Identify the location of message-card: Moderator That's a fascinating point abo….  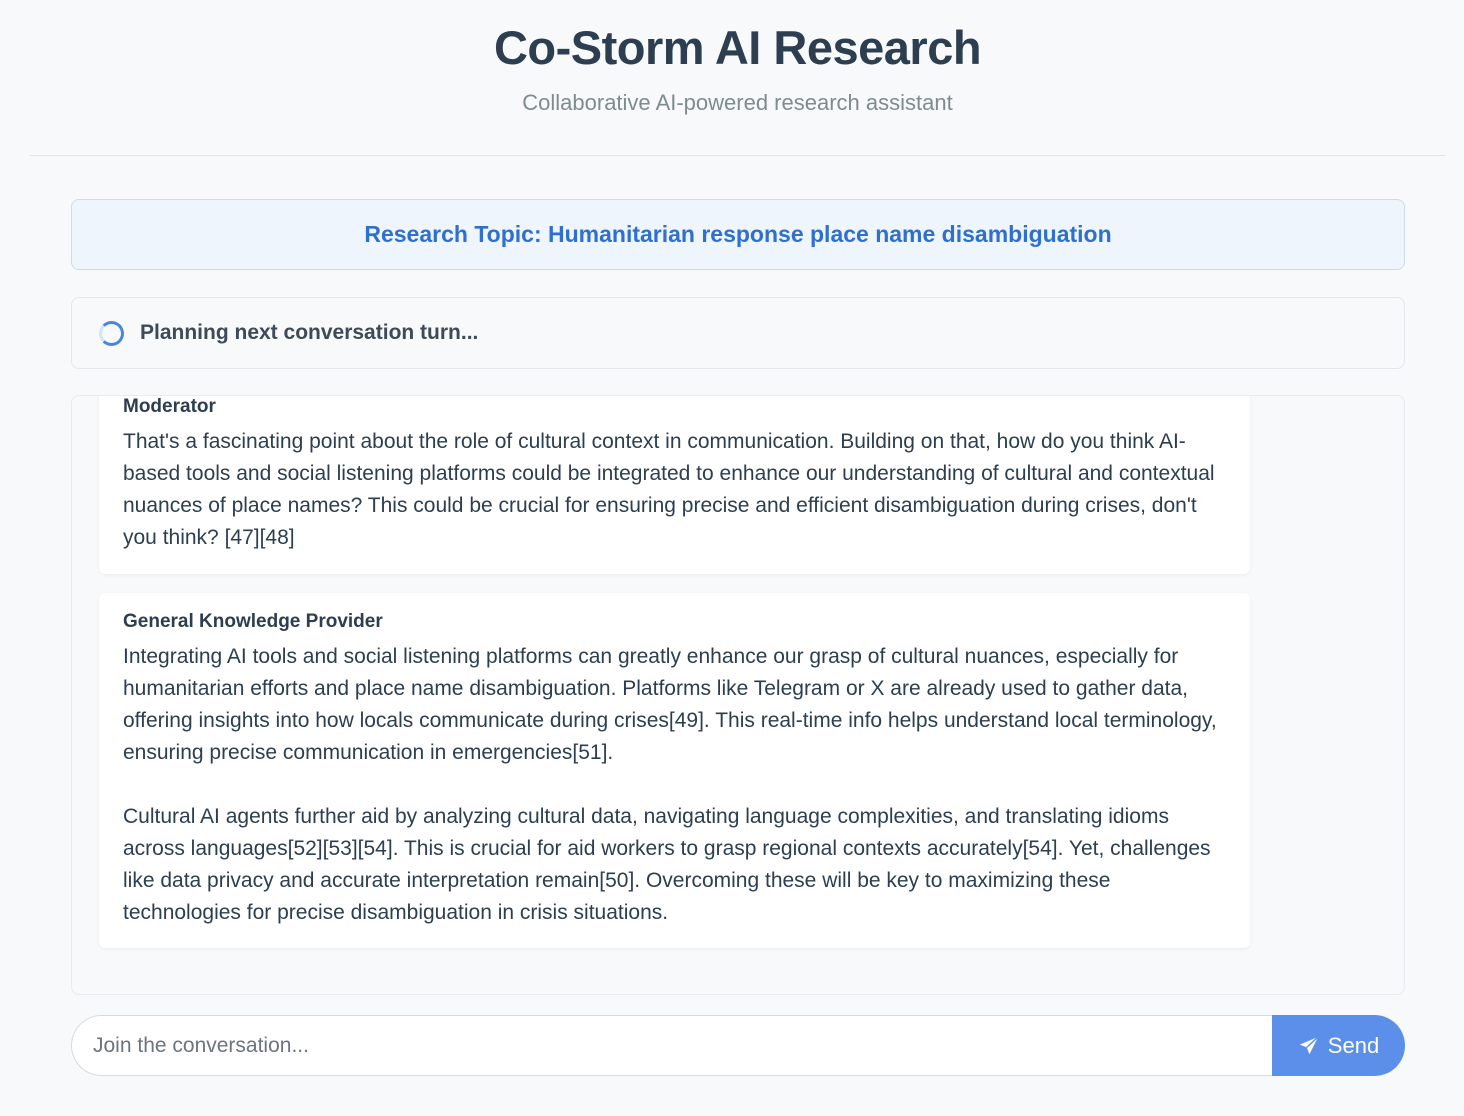
(674, 485).